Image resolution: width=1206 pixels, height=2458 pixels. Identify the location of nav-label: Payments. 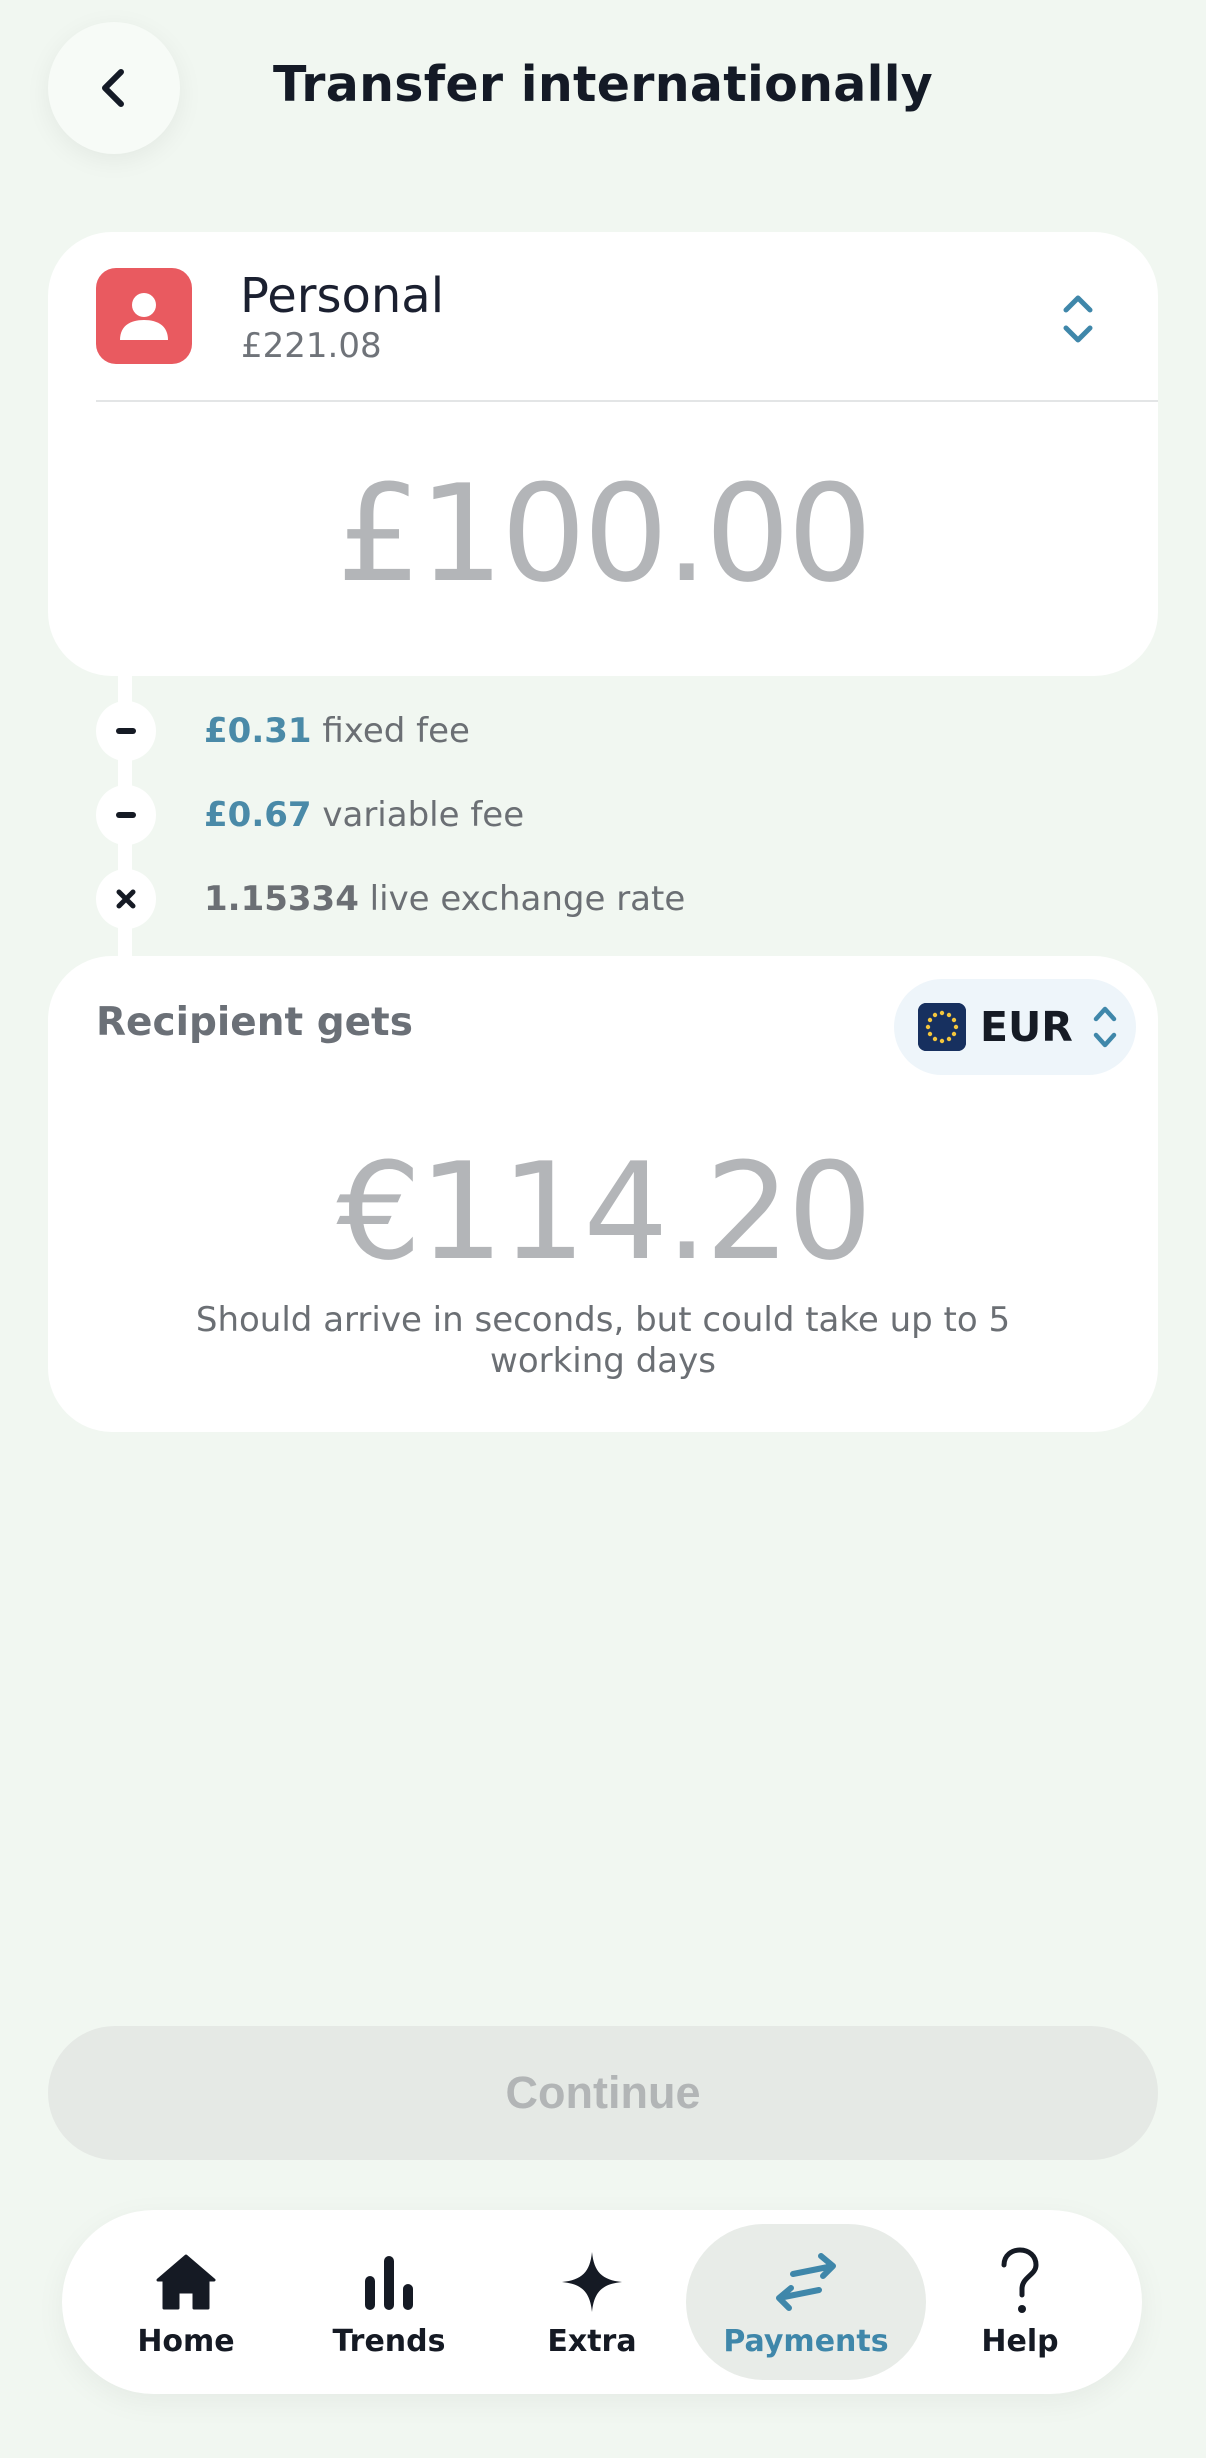
(806, 2341).